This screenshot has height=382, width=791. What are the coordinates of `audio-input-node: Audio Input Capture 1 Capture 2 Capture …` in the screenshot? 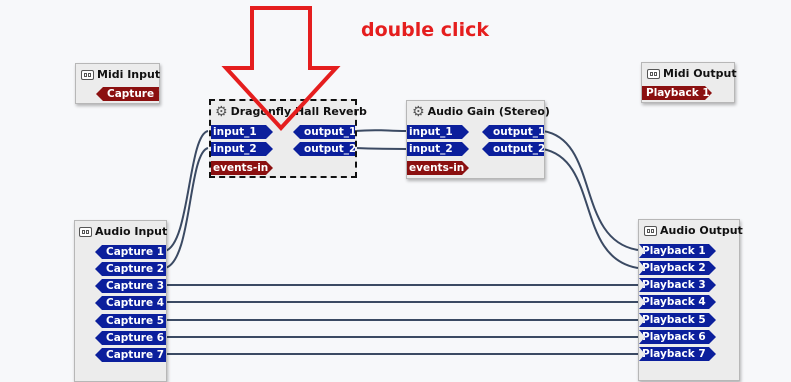 It's located at (120, 301).